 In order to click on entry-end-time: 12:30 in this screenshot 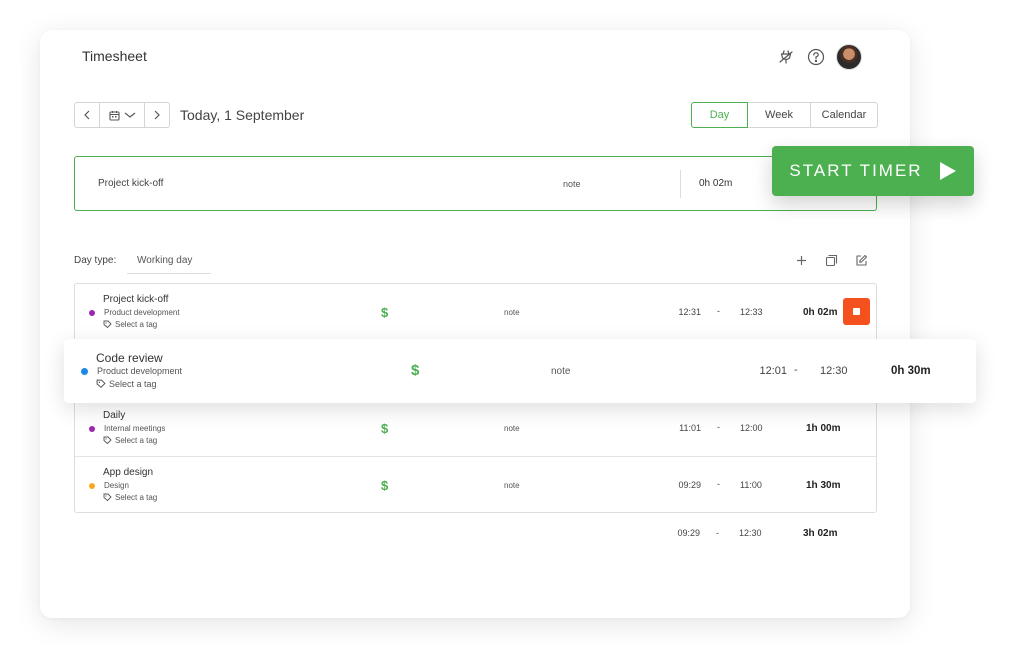, I will do `click(834, 371)`.